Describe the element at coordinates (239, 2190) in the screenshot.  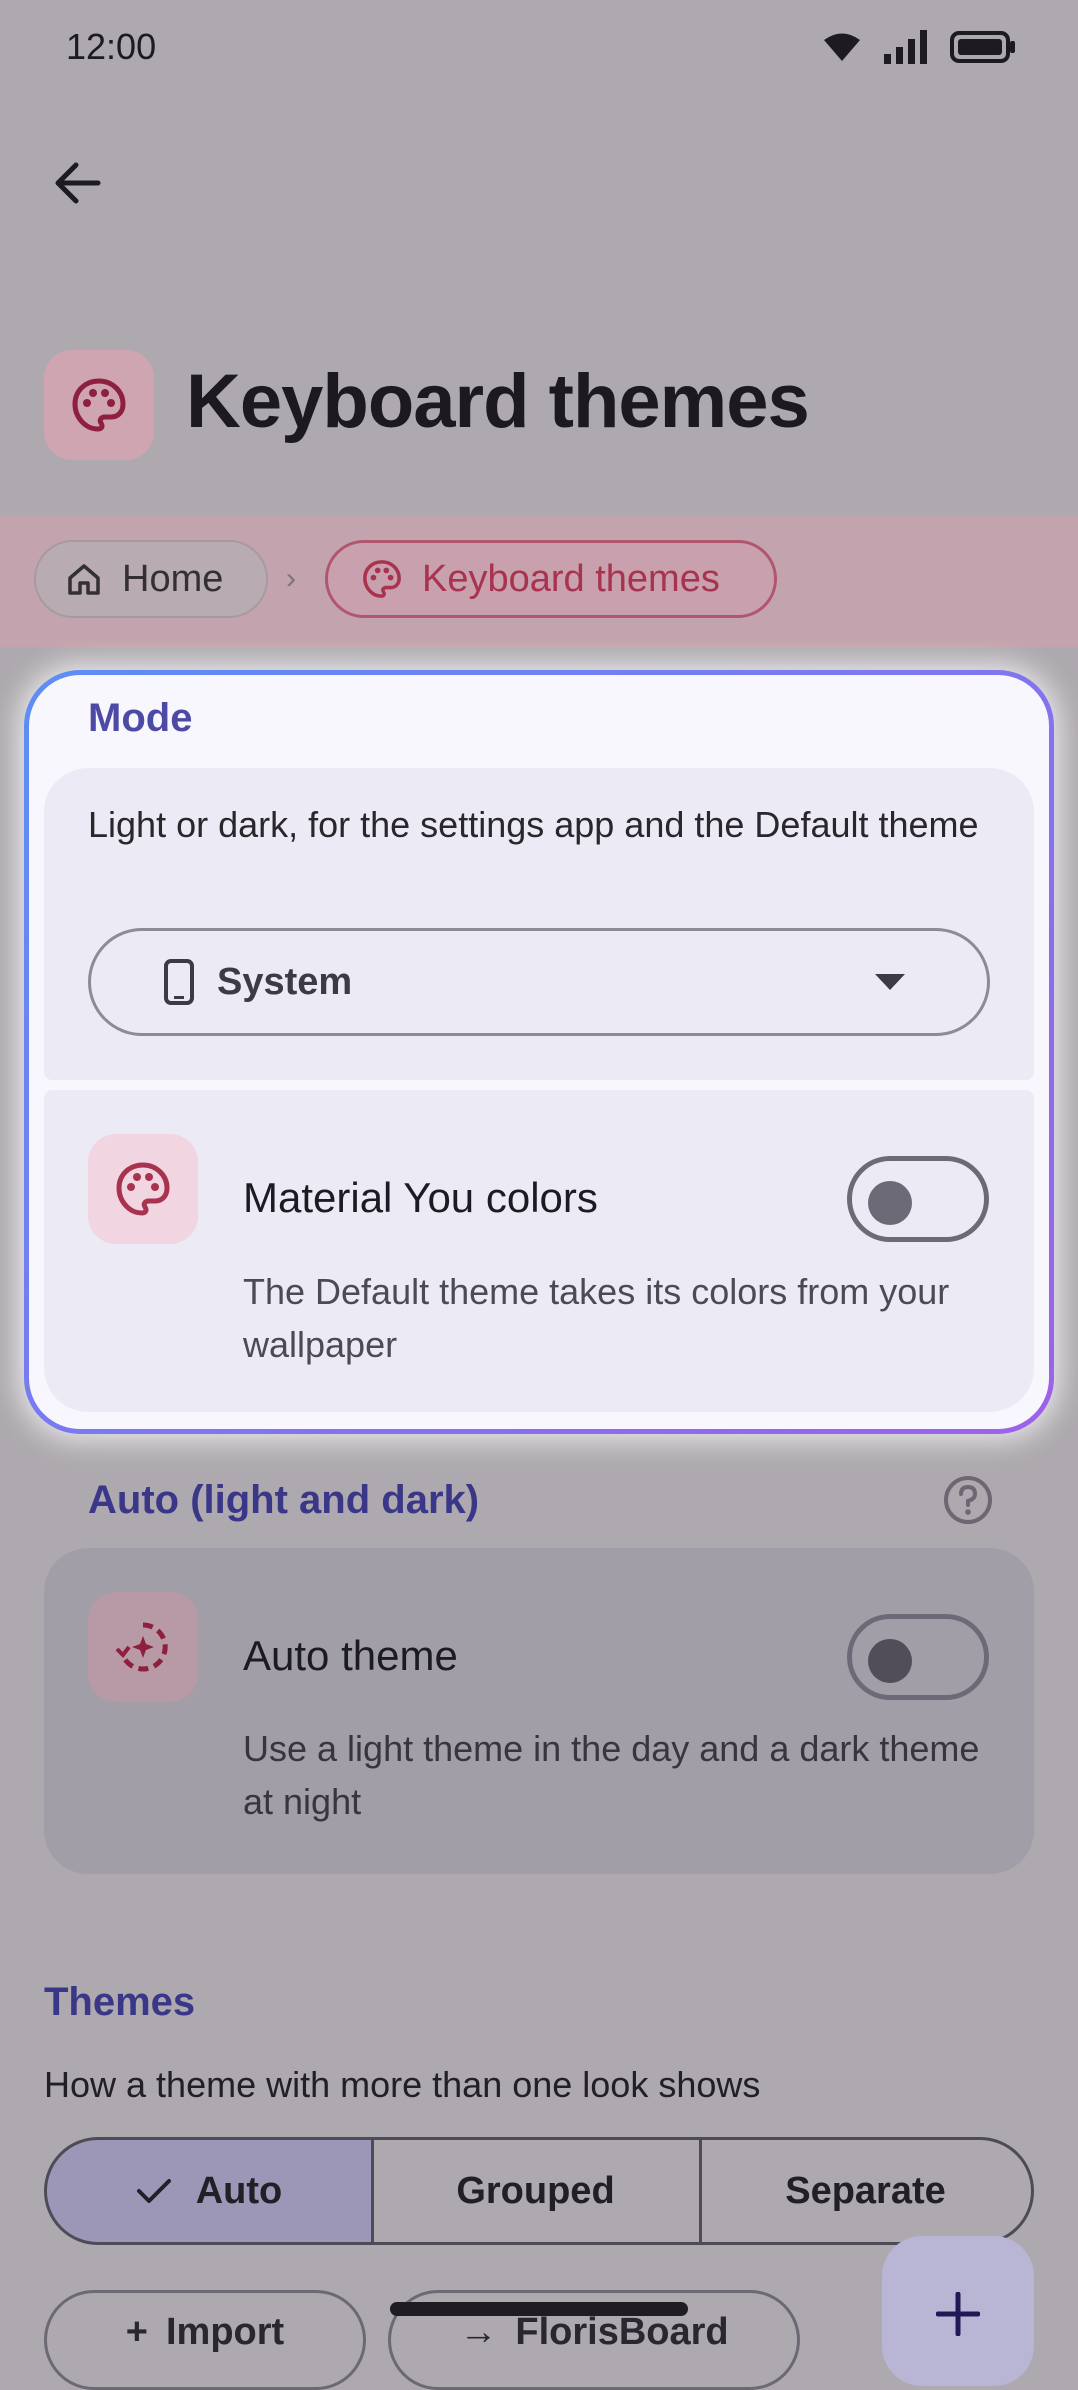
I see `segment-auto-label: Auto` at that location.